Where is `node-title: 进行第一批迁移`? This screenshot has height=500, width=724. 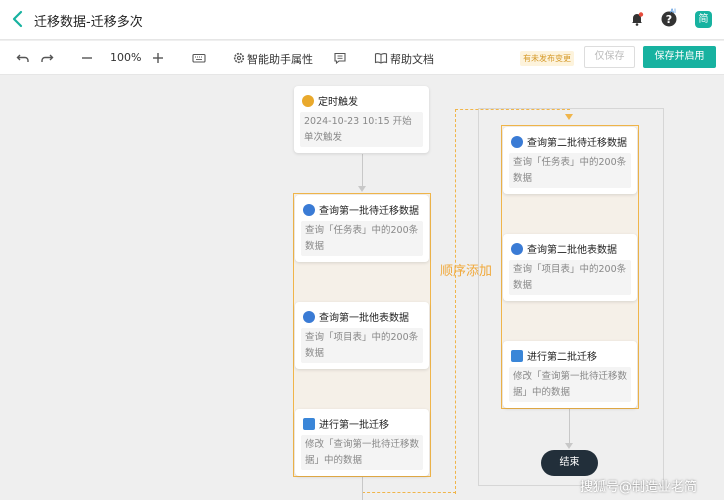
node-title: 进行第一批迁移 is located at coordinates (354, 425).